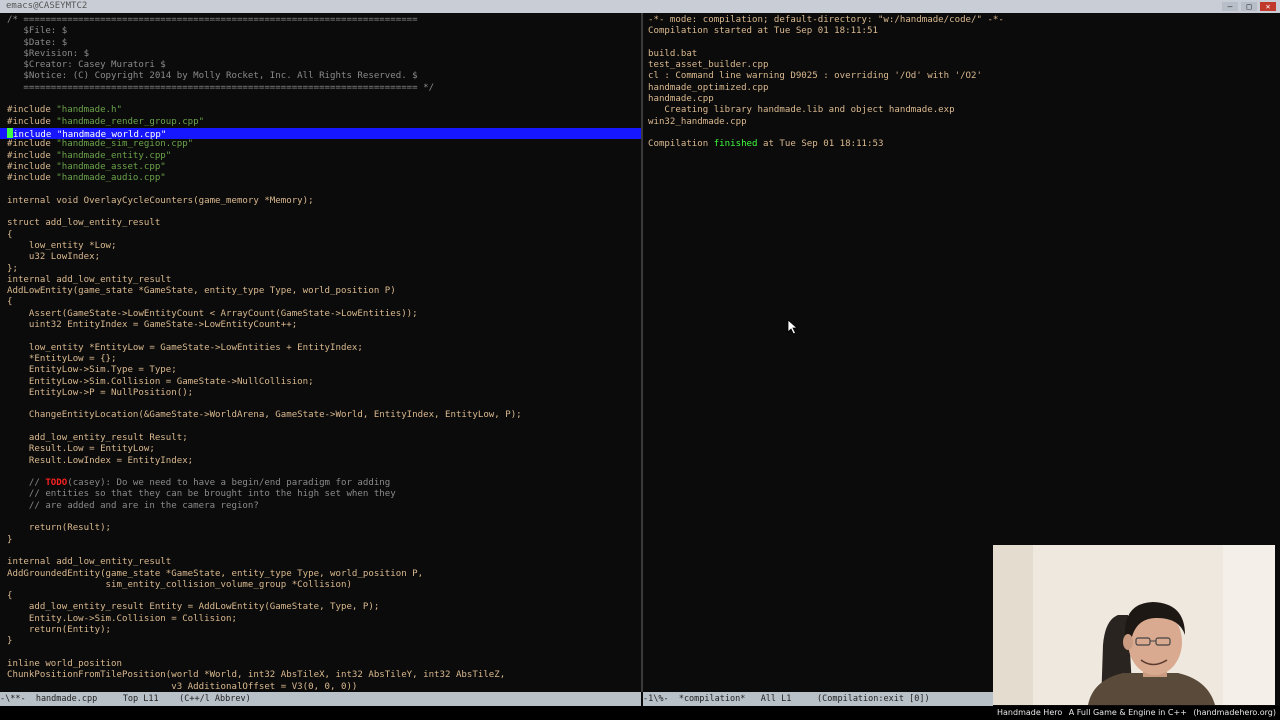 The width and height of the screenshot is (1280, 720). Describe the element at coordinates (964, 99) in the screenshot. I see `compilation-line: handmade.cpp` at that location.